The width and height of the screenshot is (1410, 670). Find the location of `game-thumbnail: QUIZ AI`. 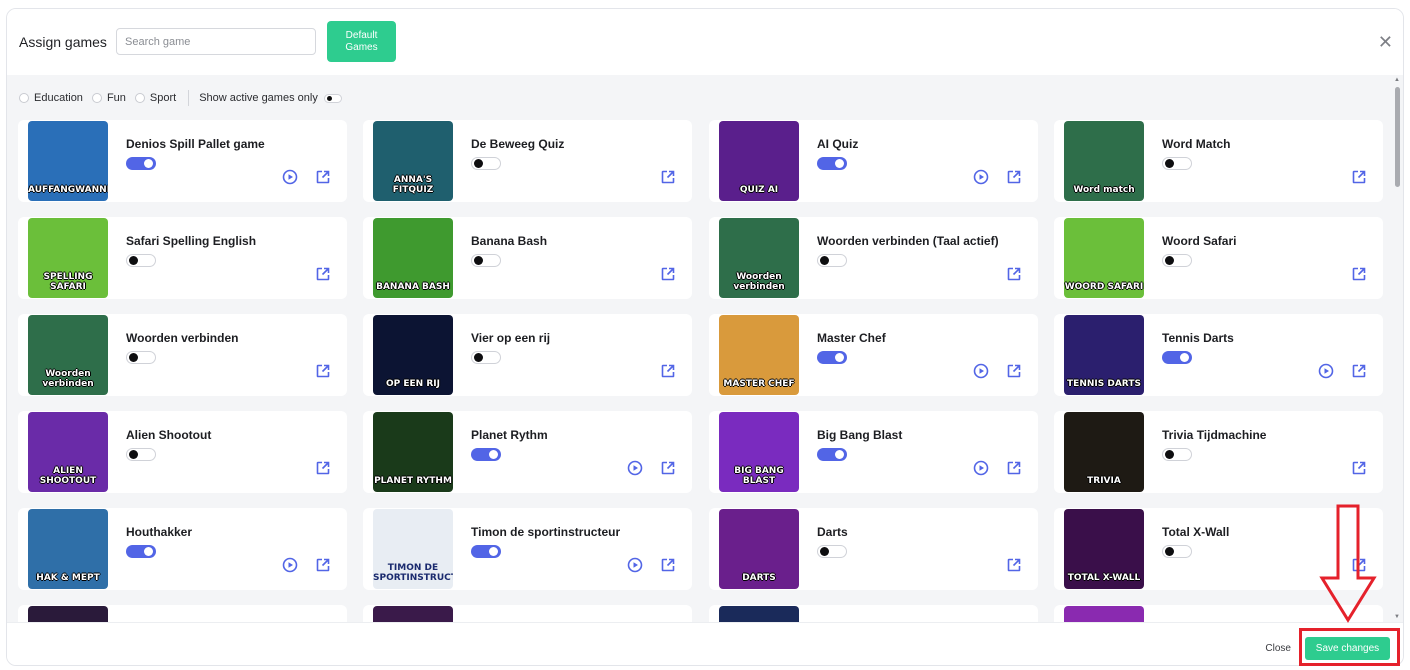

game-thumbnail: QUIZ AI is located at coordinates (759, 161).